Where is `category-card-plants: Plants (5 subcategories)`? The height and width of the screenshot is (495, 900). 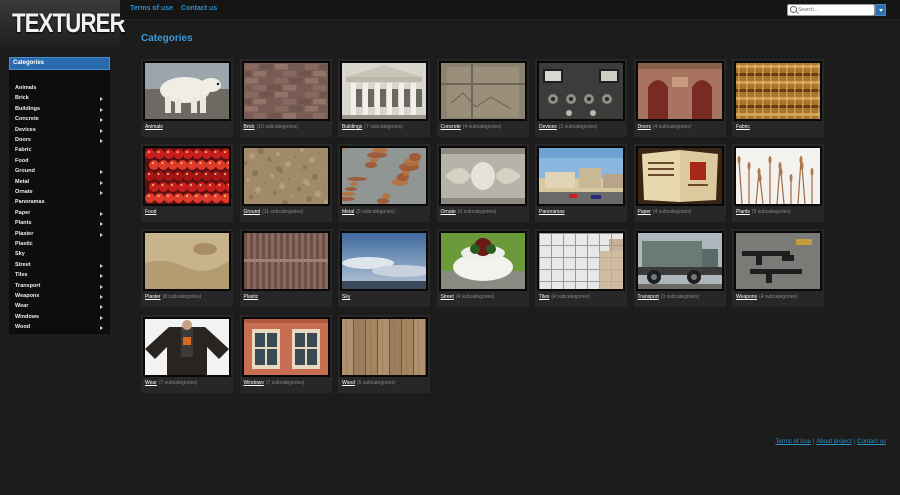 category-card-plants: Plants (5 subcategories) is located at coordinates (778, 183).